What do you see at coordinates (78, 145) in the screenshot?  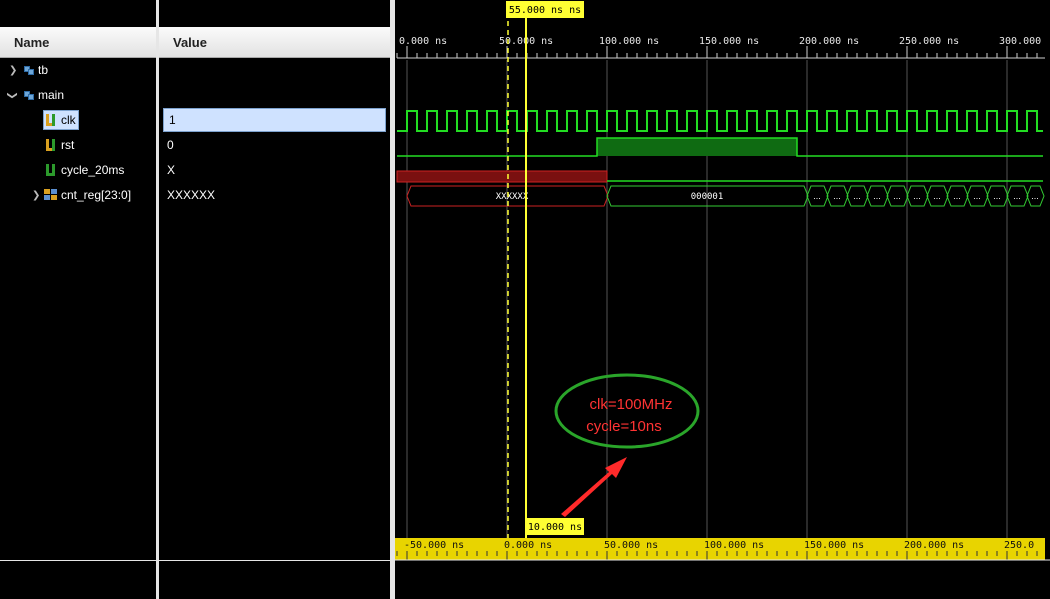 I see `signal-row-rst: rst` at bounding box center [78, 145].